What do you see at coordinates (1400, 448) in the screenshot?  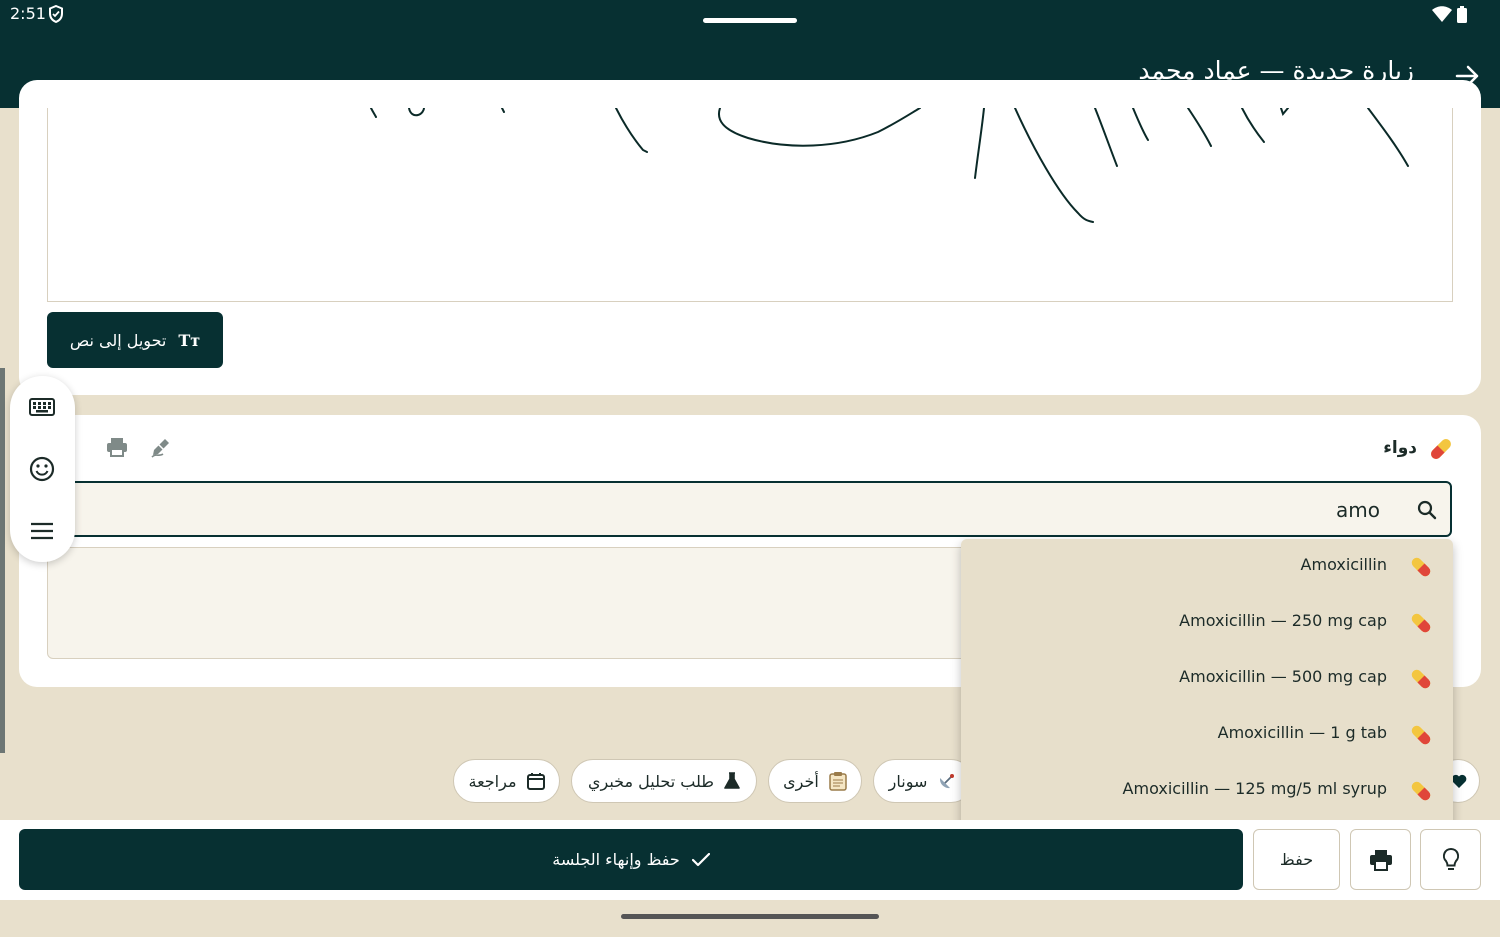 I see `medication-title: دواء` at bounding box center [1400, 448].